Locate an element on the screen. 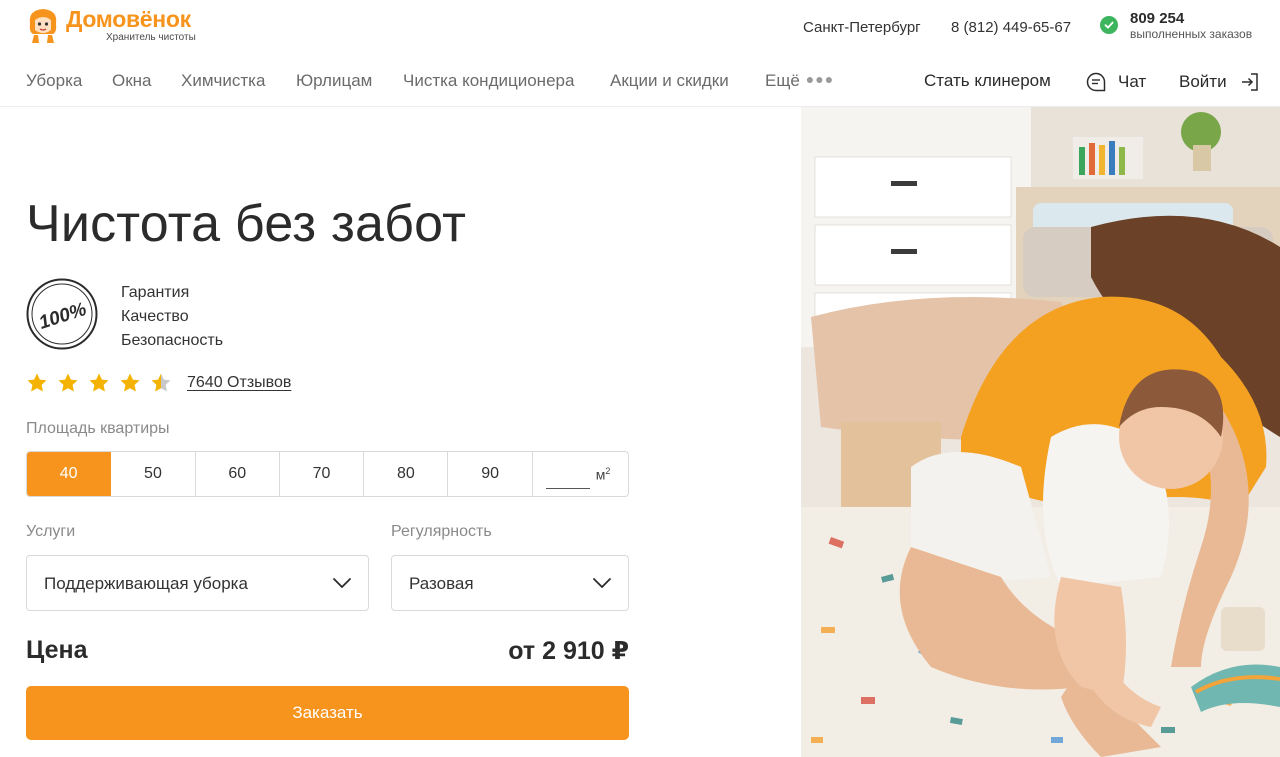  nav-item-dry-cleaning: Химчистка is located at coordinates (223, 81).